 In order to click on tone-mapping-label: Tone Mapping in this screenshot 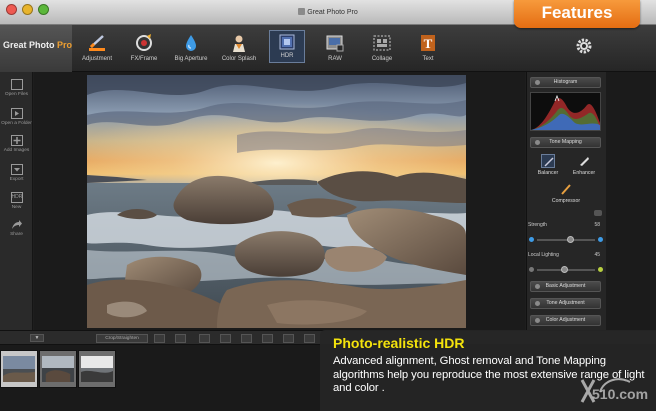, I will do `click(565, 142)`.